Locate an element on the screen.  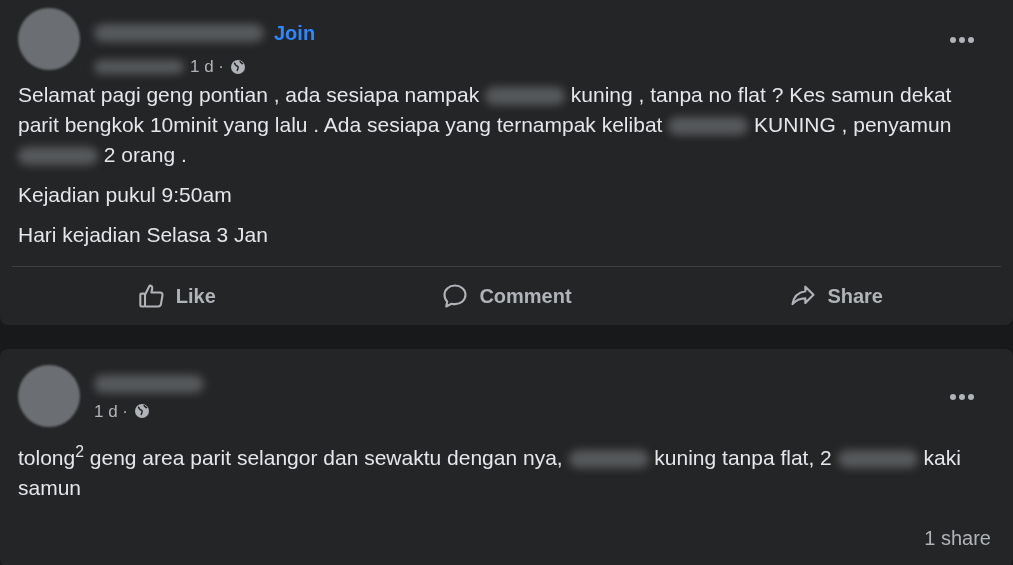
join-link: Join is located at coordinates (295, 33).